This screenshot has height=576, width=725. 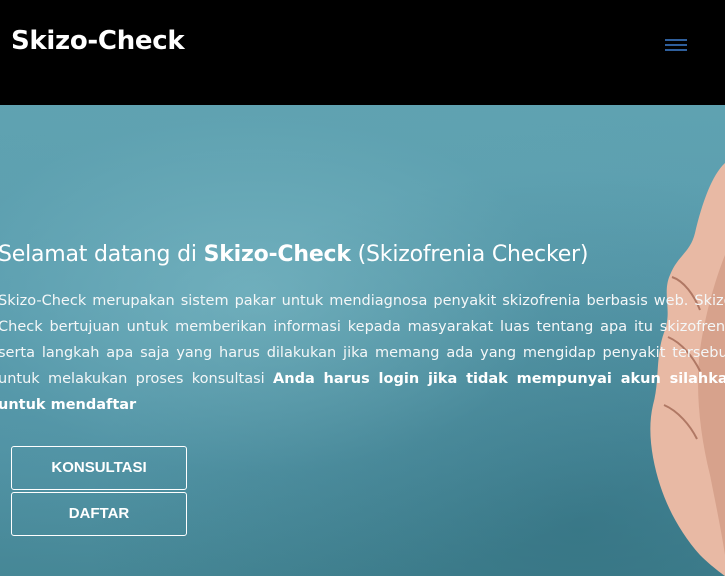 I want to click on title-suffix: (Skizofrenia Checker), so click(x=469, y=254).